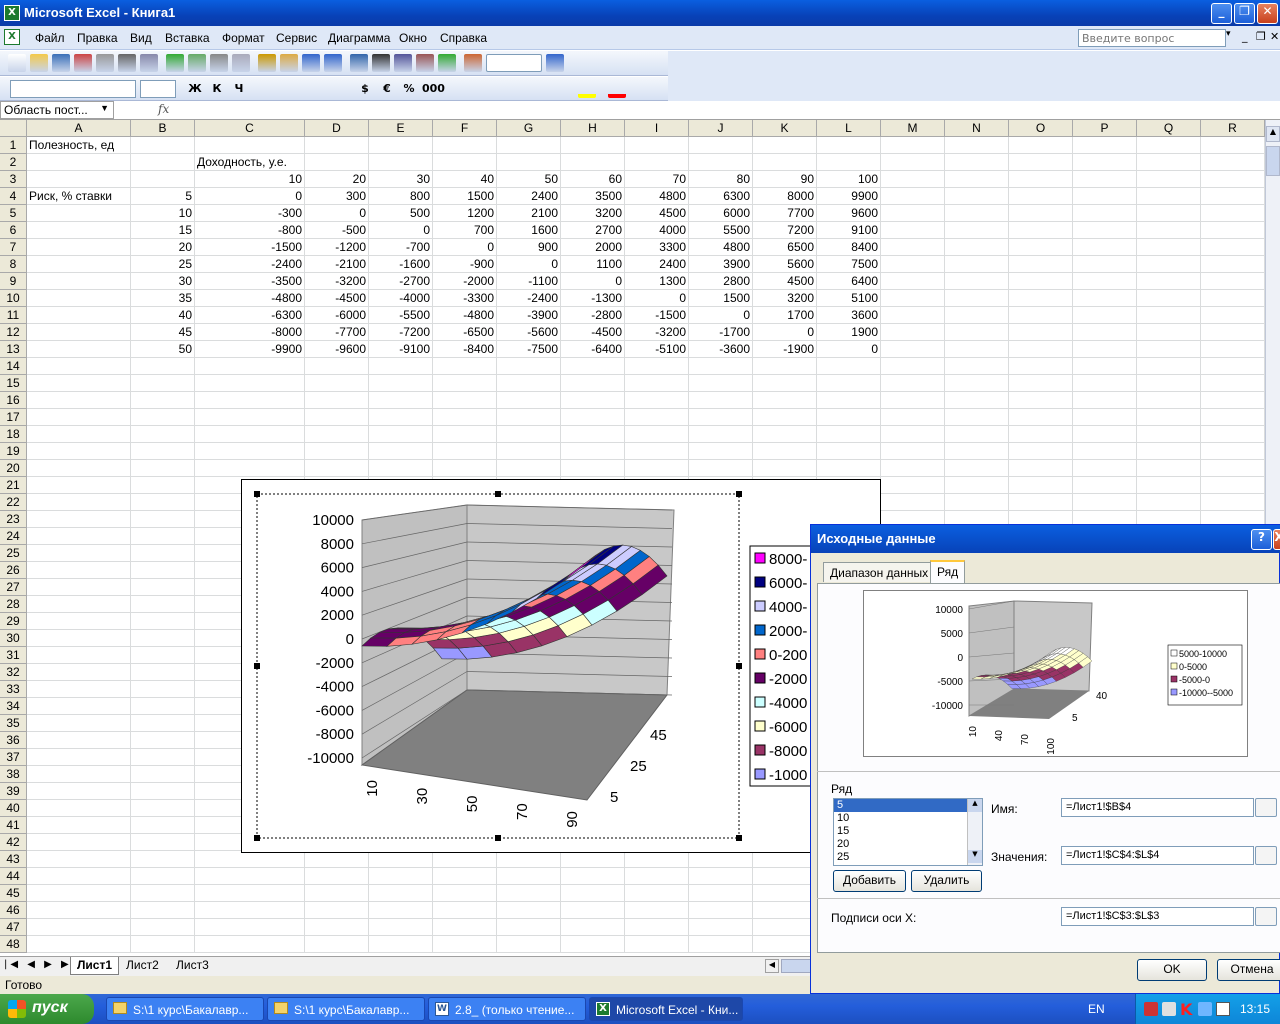 The height and width of the screenshot is (1024, 1280). I want to click on cell: -9900, so click(250, 349).